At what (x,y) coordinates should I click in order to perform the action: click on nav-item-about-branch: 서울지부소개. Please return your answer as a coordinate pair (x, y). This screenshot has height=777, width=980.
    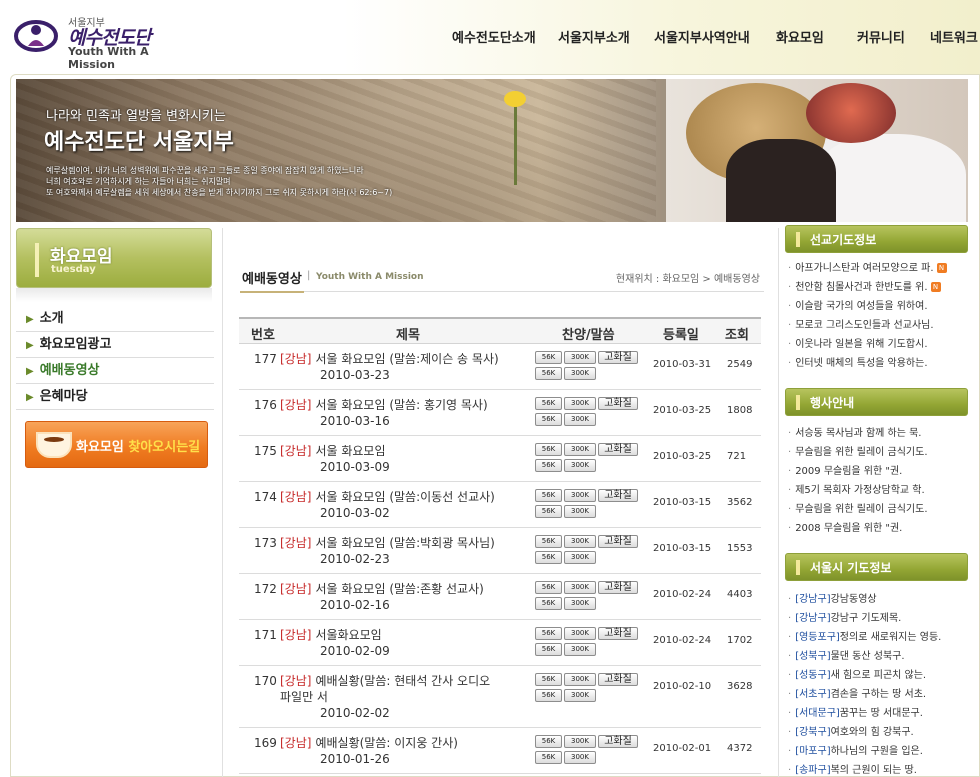
    Looking at the image, I should click on (594, 36).